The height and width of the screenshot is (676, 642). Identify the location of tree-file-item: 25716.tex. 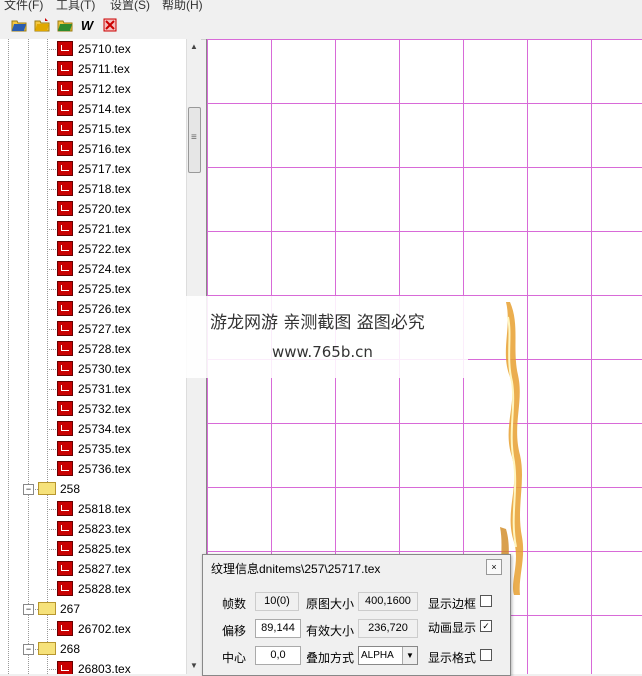
(94, 149).